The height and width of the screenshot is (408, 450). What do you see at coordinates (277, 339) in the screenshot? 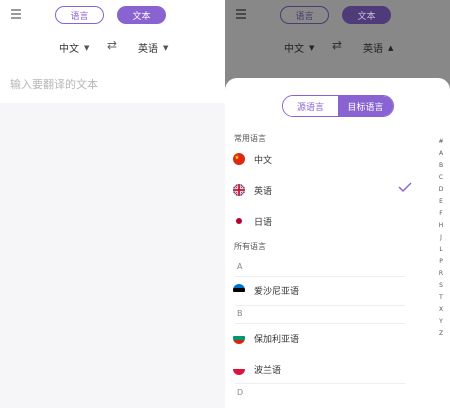
I see `language-label: 保加利亚语` at bounding box center [277, 339].